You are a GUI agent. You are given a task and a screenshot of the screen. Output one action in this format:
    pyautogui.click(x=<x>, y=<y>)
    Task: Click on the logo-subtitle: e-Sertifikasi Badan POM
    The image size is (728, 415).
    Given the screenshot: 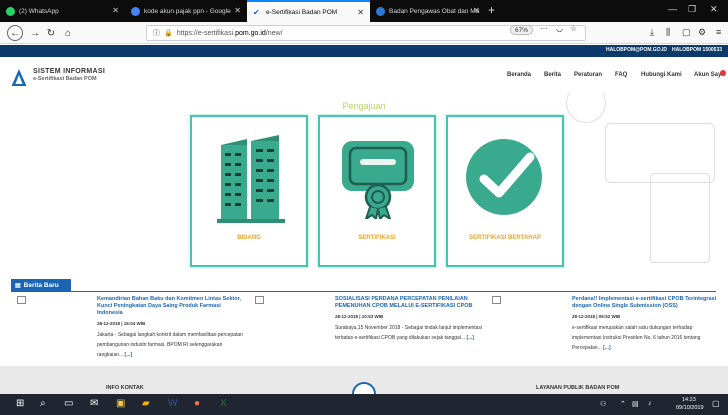 What is the action you would take?
    pyautogui.click(x=65, y=79)
    